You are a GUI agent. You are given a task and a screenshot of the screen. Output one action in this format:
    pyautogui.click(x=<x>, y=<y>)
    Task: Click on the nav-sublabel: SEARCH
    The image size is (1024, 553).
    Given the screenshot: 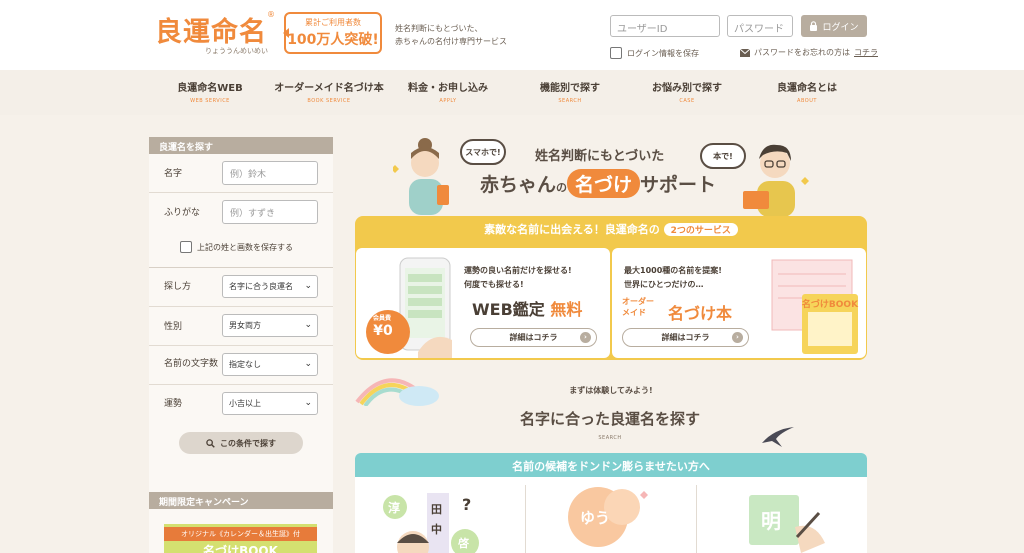 What is the action you would take?
    pyautogui.click(x=570, y=101)
    